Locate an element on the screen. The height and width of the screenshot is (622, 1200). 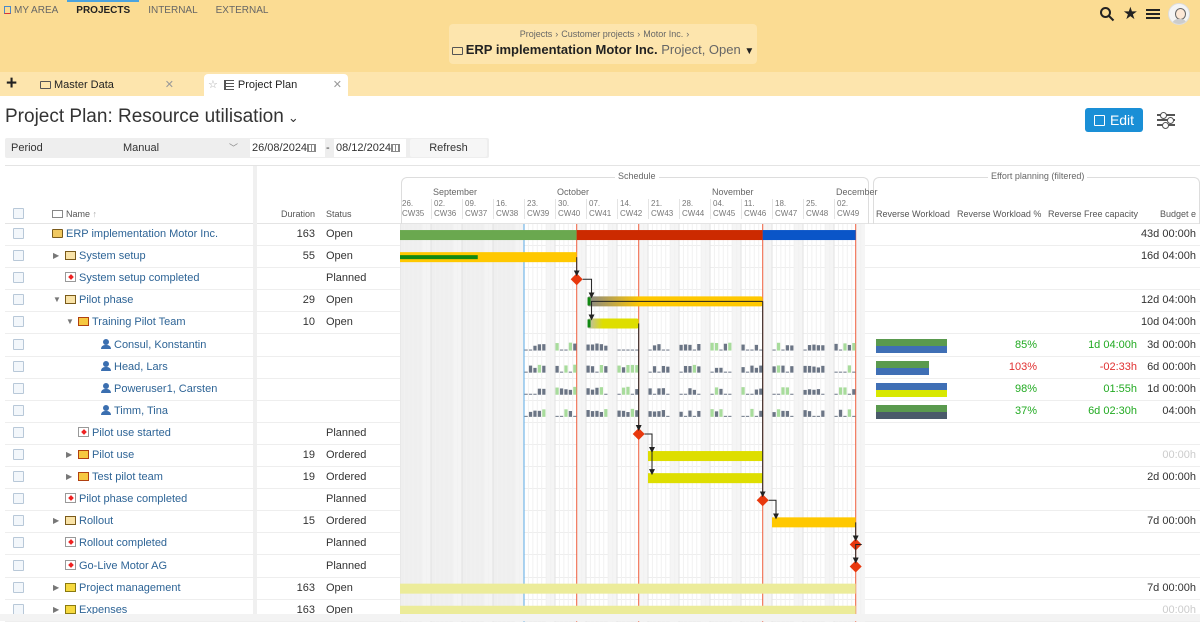
menu-icon is located at coordinates (1153, 14).